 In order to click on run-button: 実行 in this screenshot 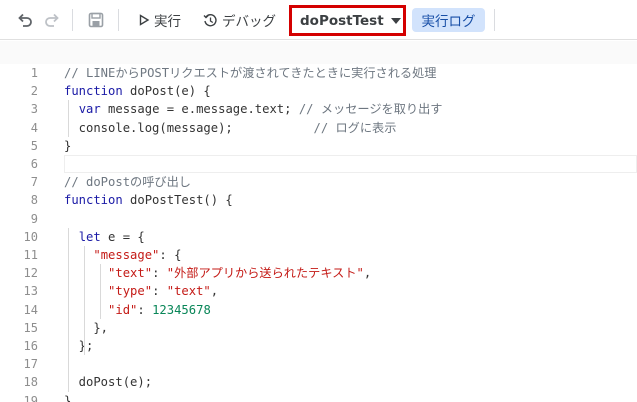, I will do `click(159, 20)`.